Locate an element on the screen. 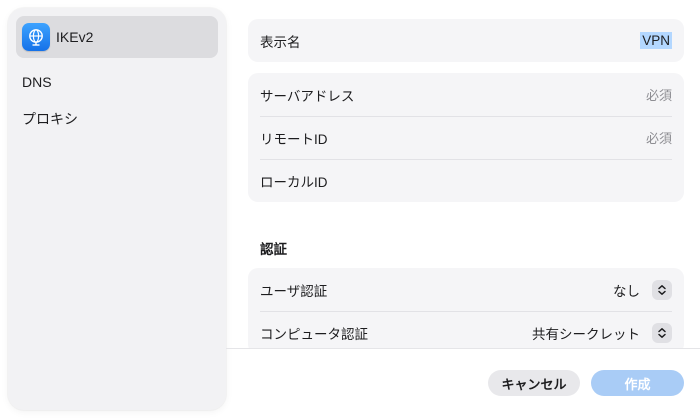  sidebar-item-label: DNS is located at coordinates (37, 82).